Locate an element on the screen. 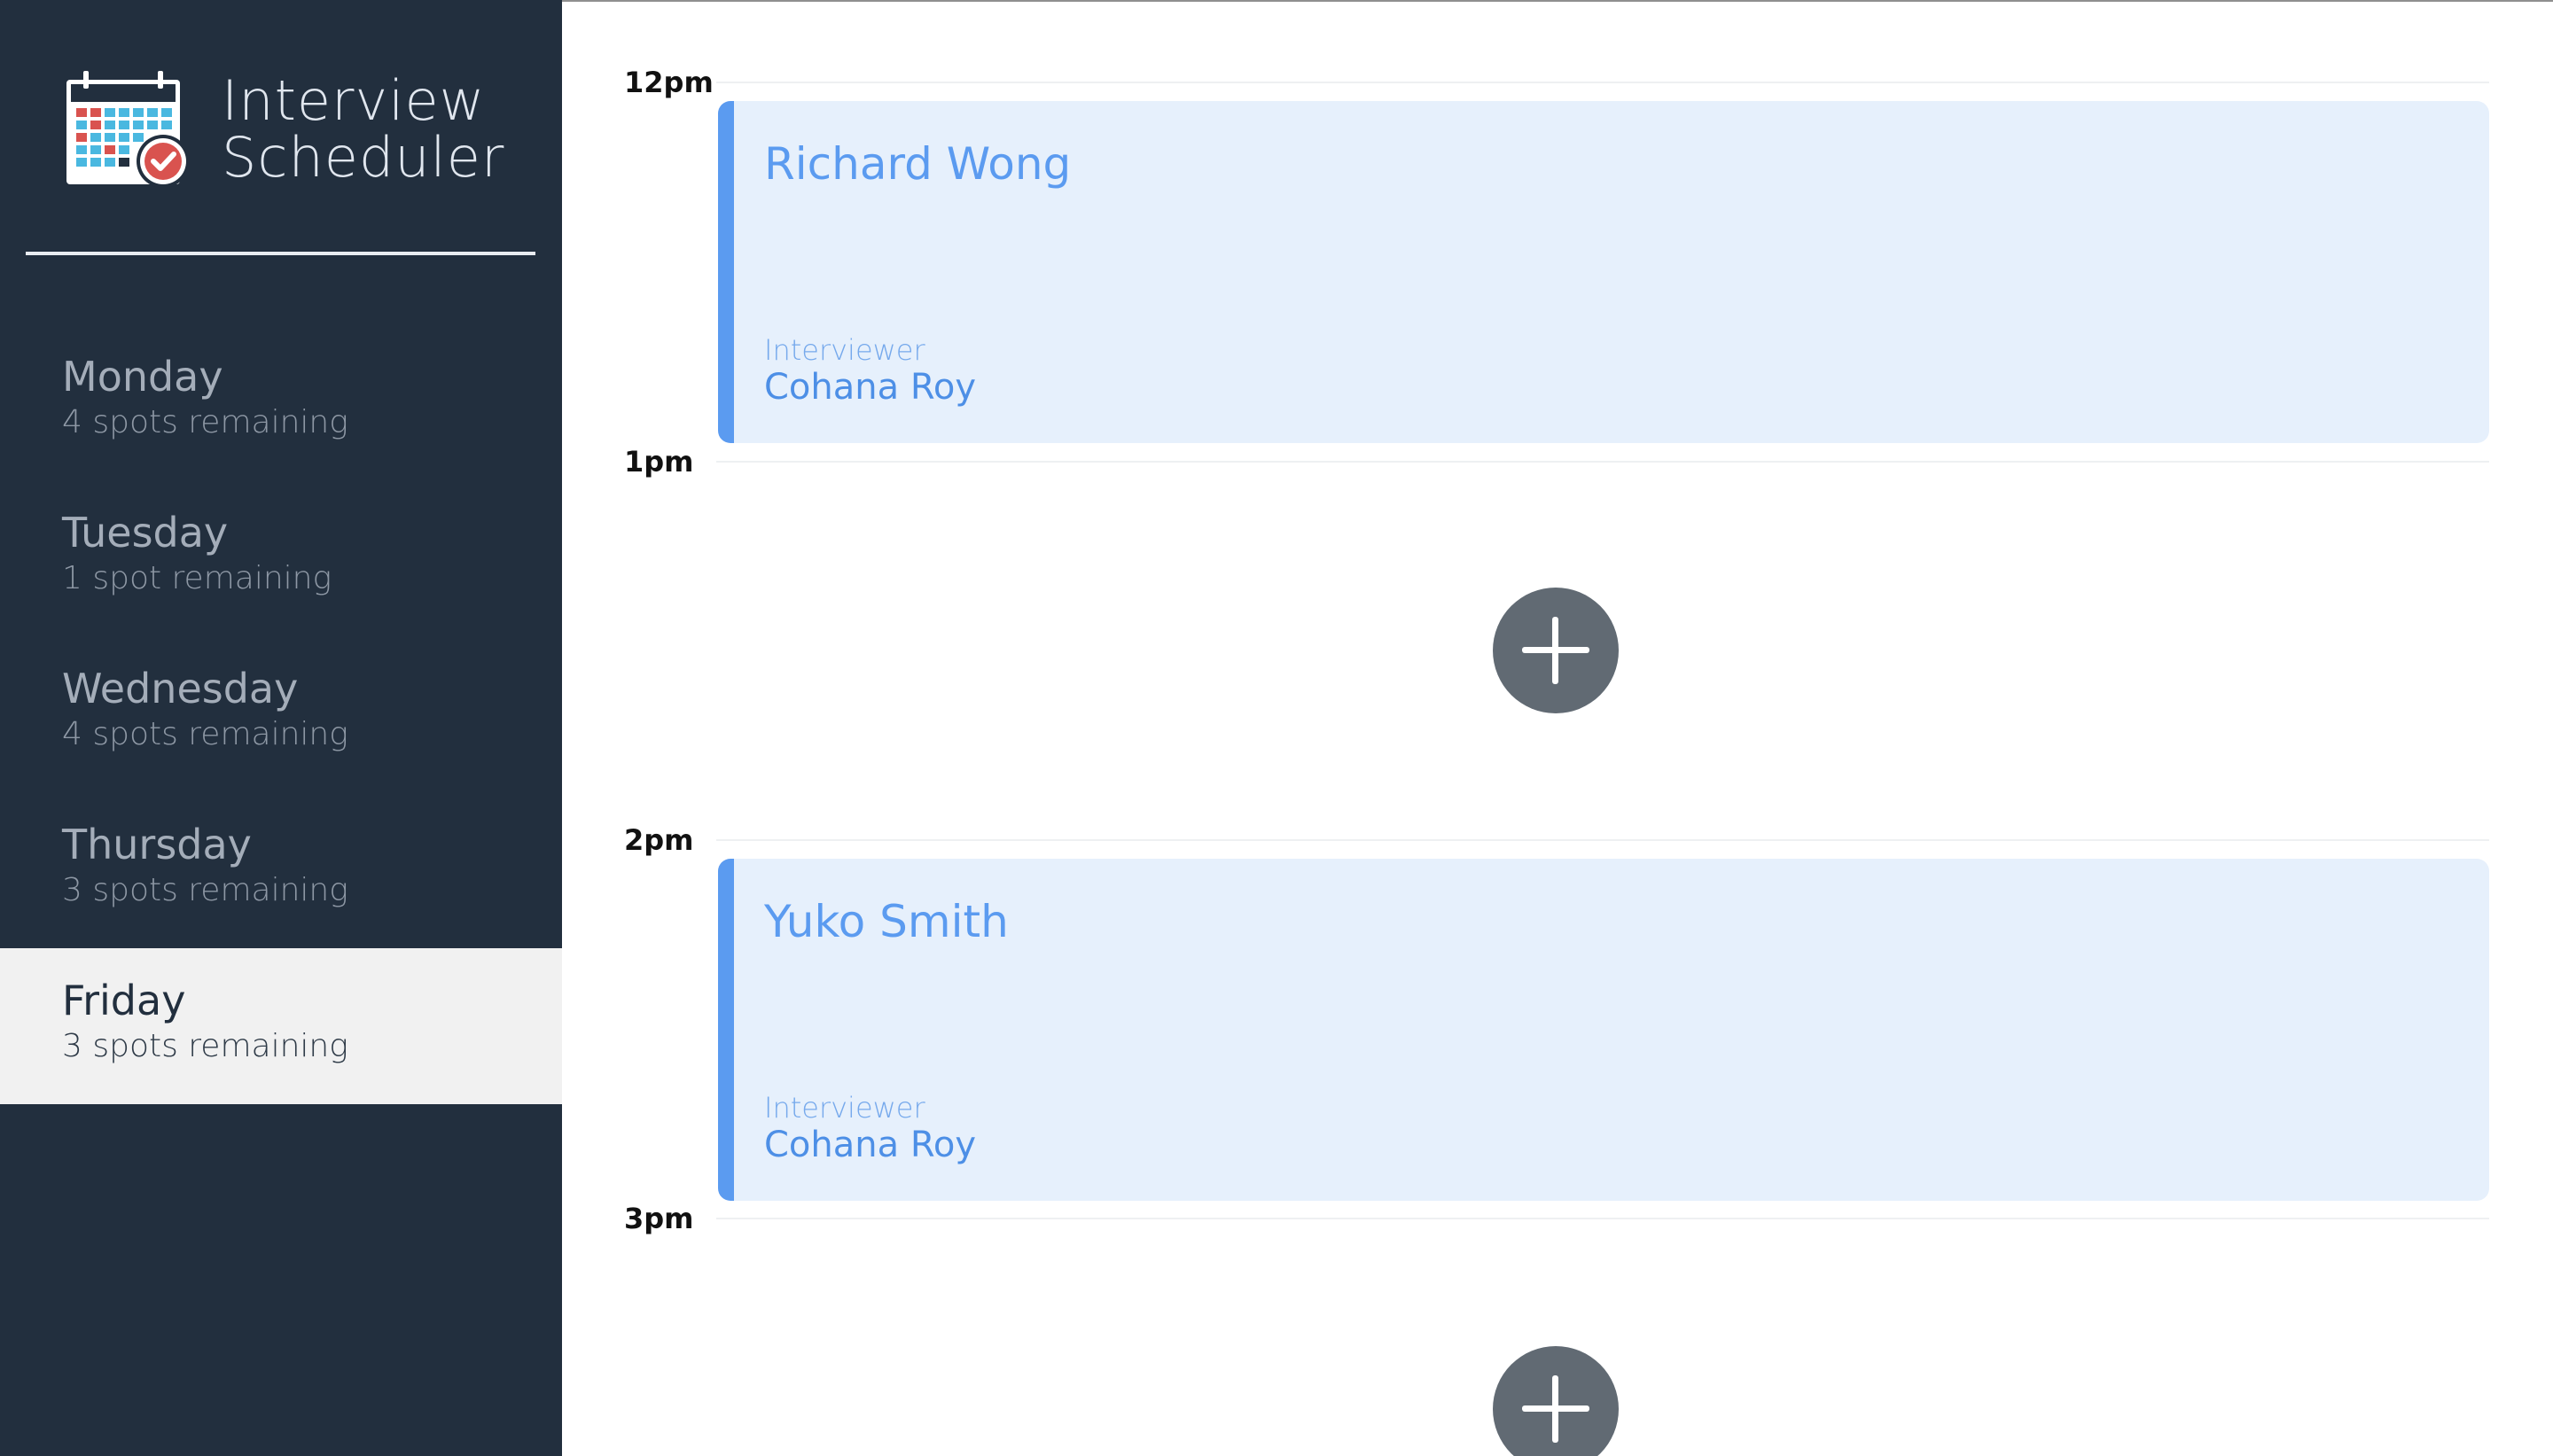 Image resolution: width=2553 pixels, height=1456 pixels. day-name: Wednesday is located at coordinates (180, 688).